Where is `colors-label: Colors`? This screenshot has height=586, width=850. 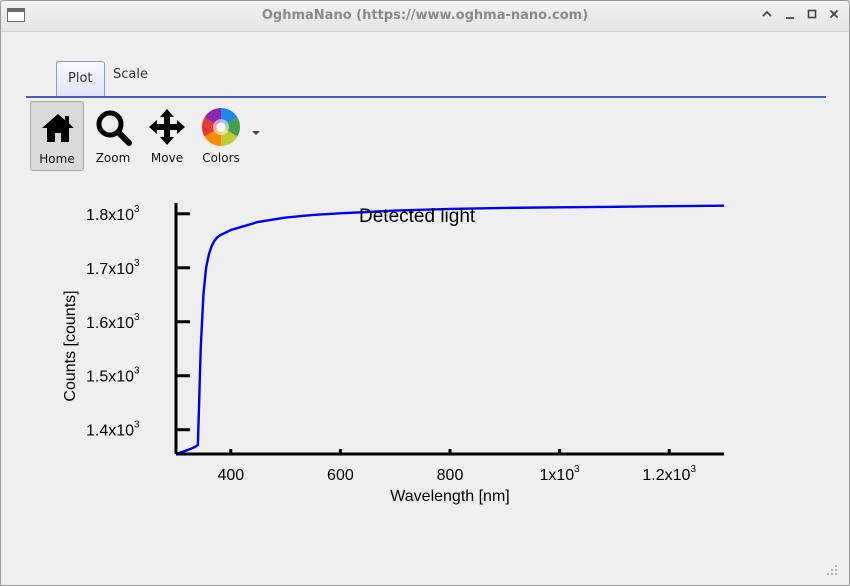 colors-label: Colors is located at coordinates (221, 158).